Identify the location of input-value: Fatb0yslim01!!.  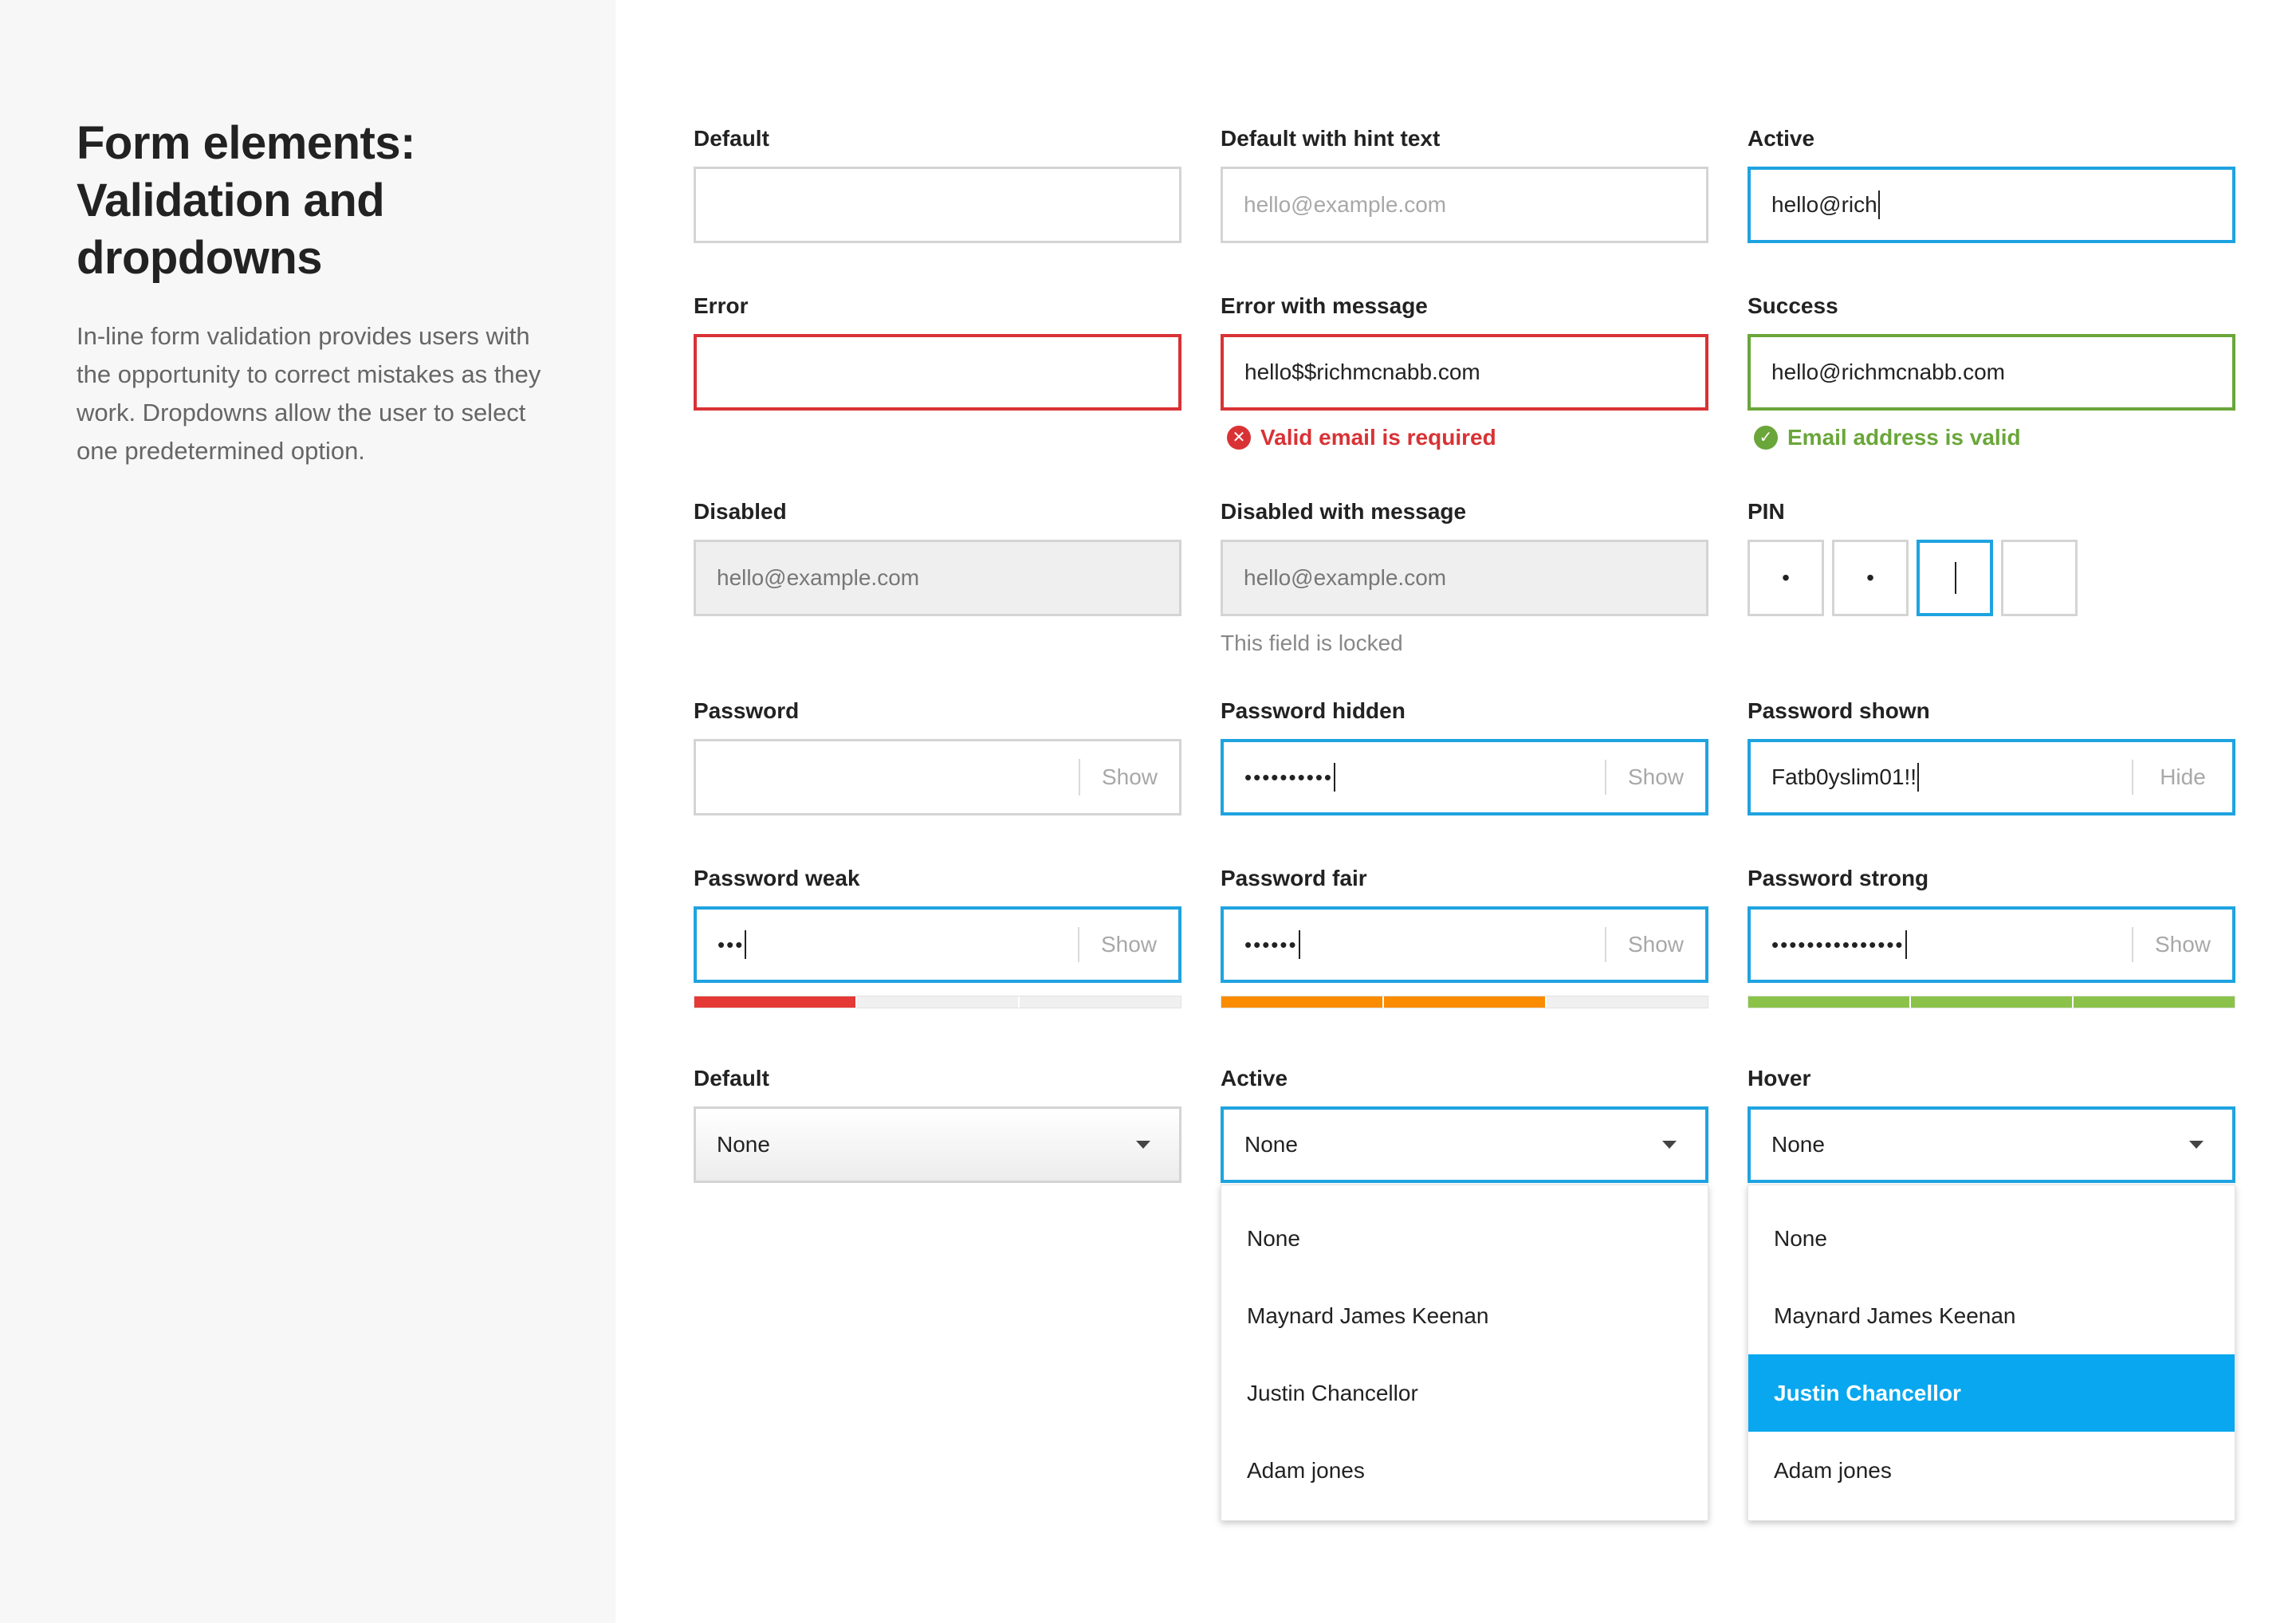
(1844, 776).